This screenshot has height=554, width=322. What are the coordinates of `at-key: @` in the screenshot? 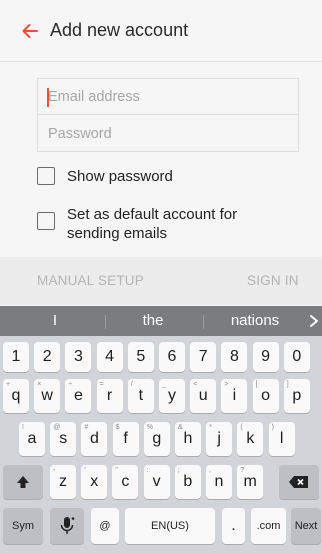 It's located at (105, 526).